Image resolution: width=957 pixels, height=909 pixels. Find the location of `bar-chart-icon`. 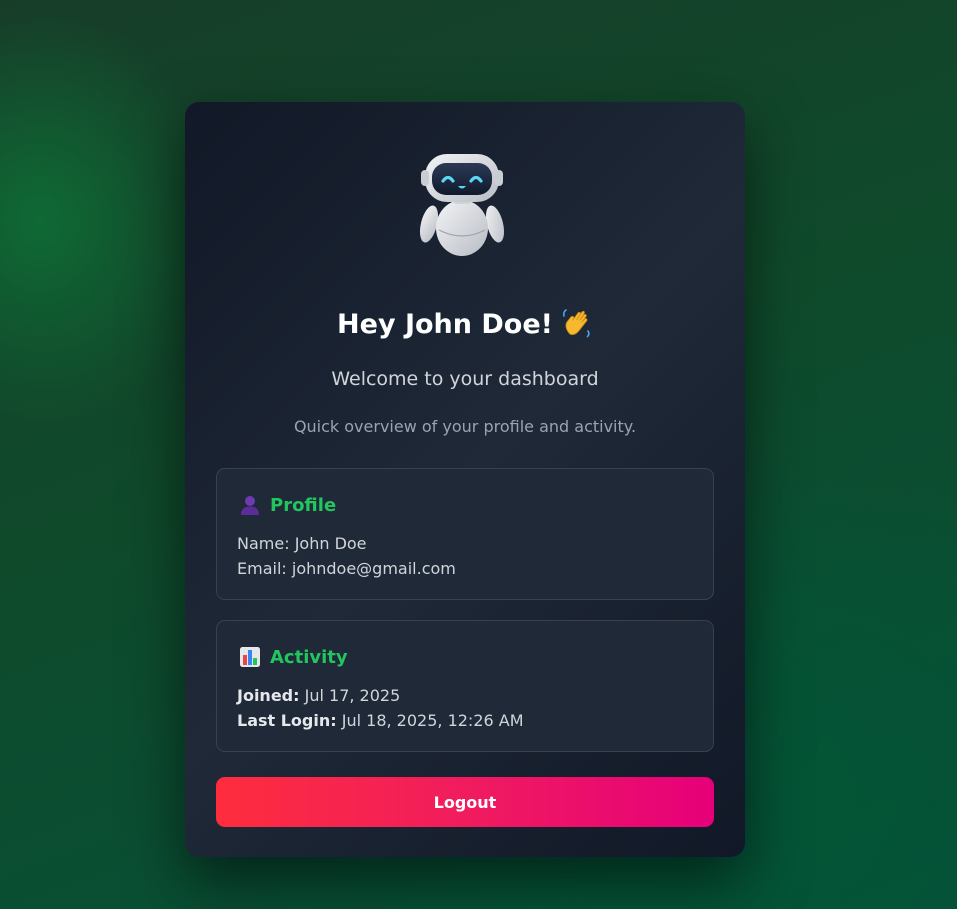

bar-chart-icon is located at coordinates (250, 657).